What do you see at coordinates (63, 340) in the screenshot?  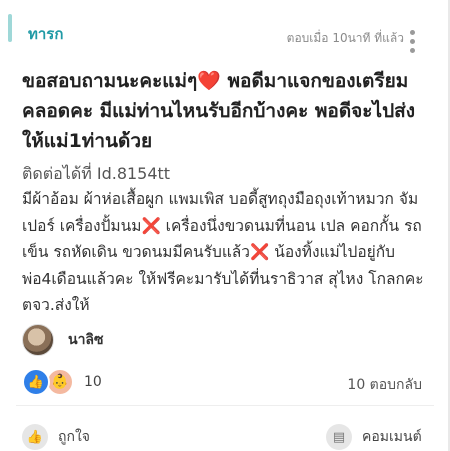 I see `author: นาลิซ` at bounding box center [63, 340].